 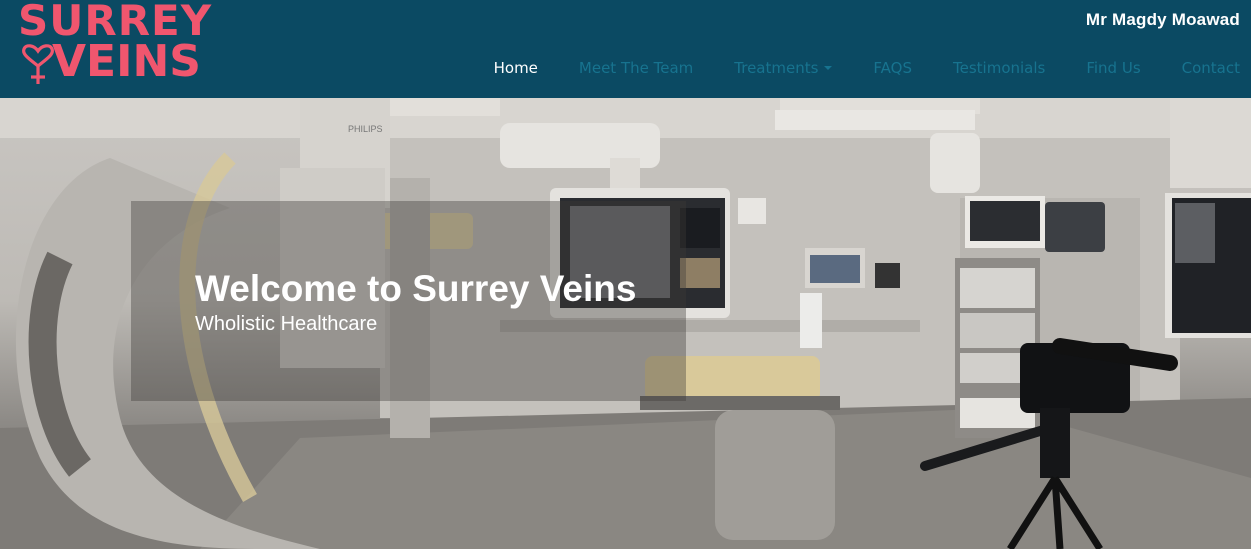 I want to click on nav-testimonials: Testimonials, so click(x=999, y=68).